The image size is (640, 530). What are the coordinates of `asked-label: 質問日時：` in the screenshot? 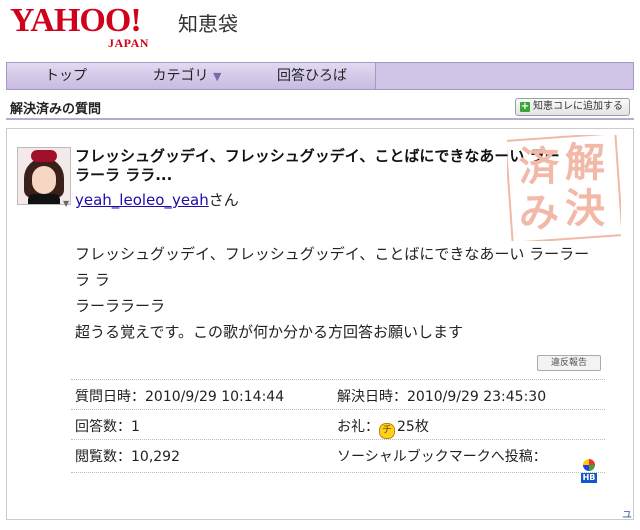 It's located at (110, 397).